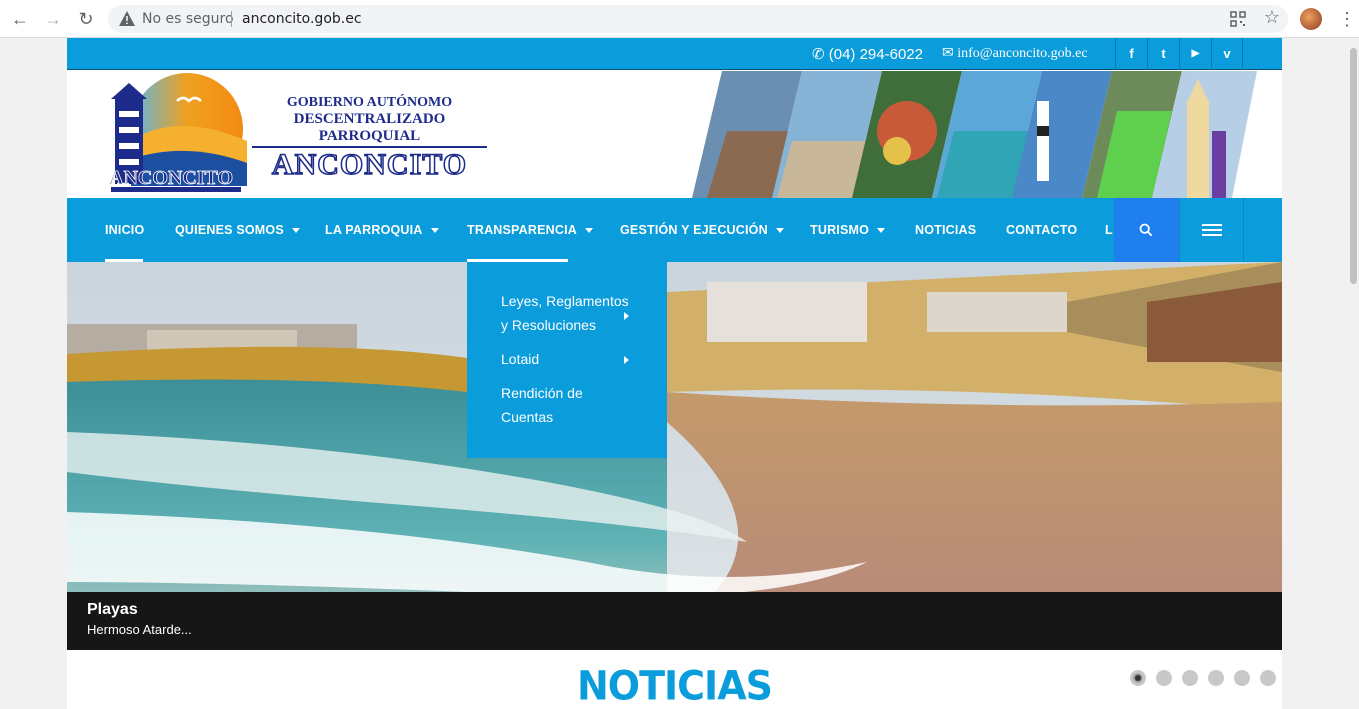  What do you see at coordinates (875, 54) in the screenshot?
I see `phone-number: (04) 294-6022` at bounding box center [875, 54].